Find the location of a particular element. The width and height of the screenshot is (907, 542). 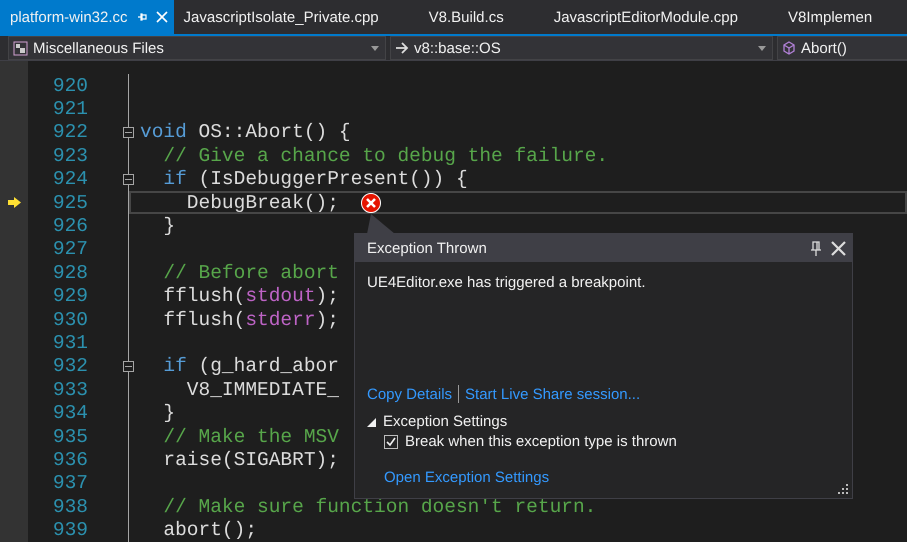

close-icon is located at coordinates (838, 248).